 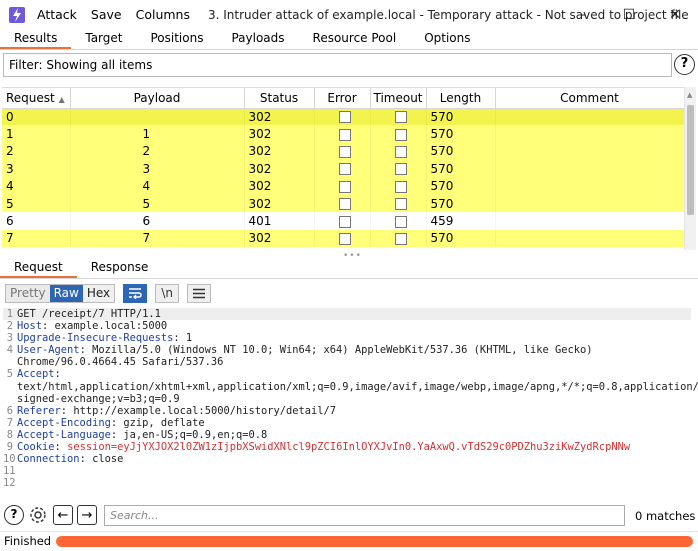 I want to click on header-name: User-Agent, so click(x=48, y=350).